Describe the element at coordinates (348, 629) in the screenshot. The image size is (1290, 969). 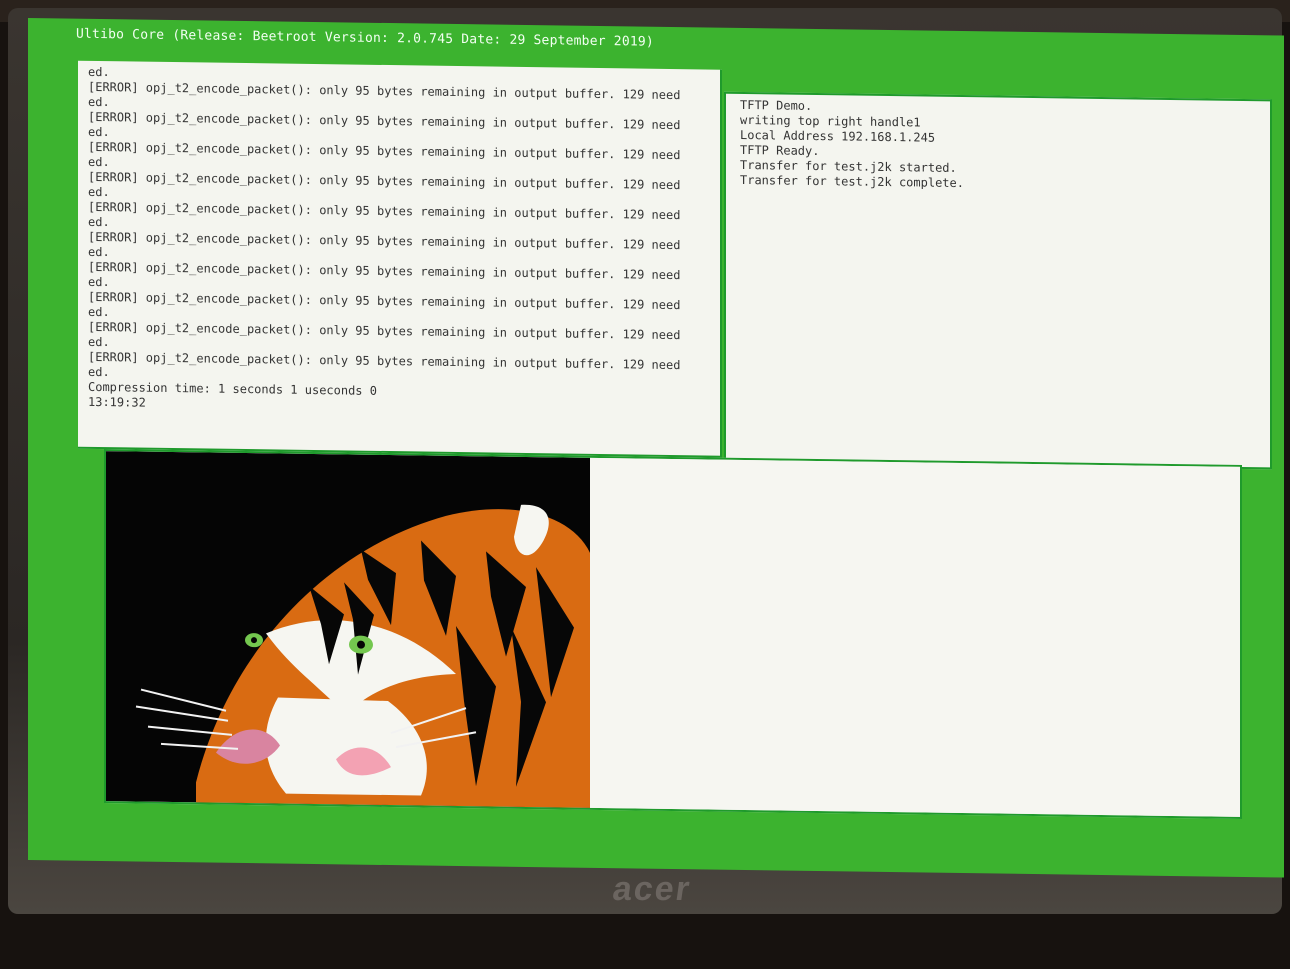
I see `tiger-image` at that location.